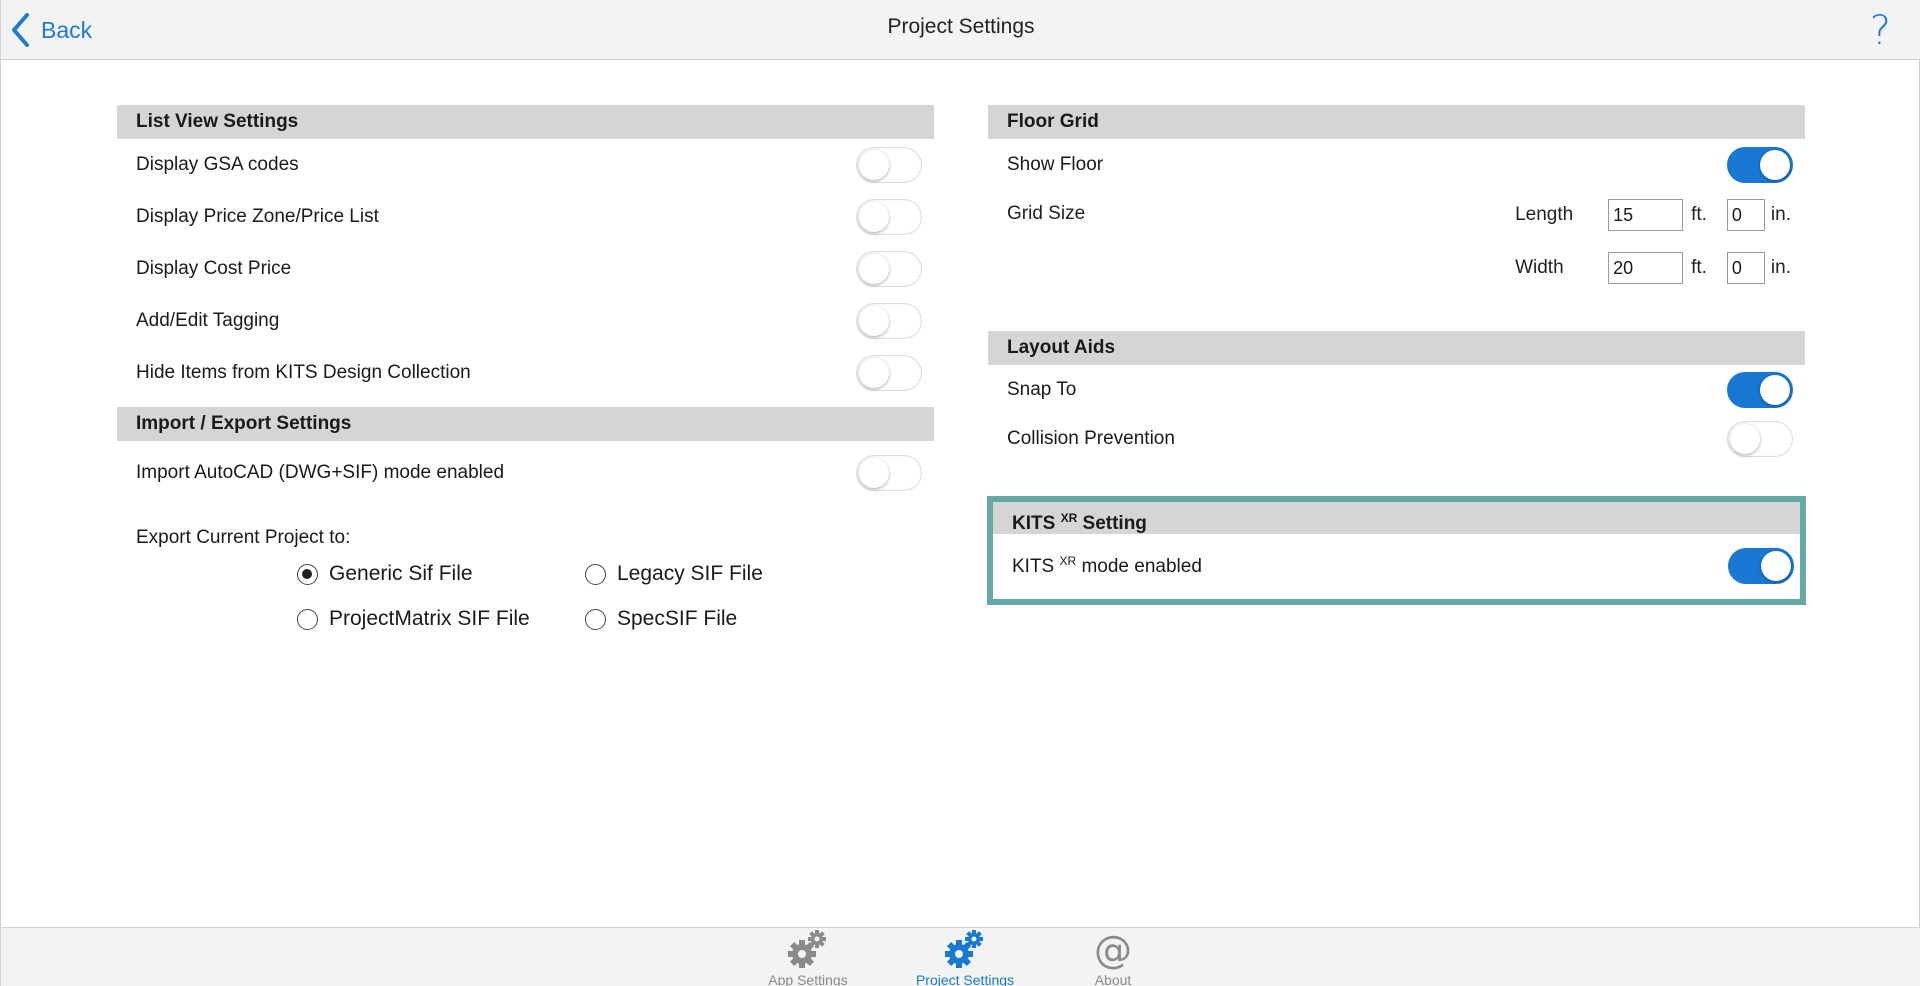 This screenshot has height=986, width=1920. What do you see at coordinates (961, 26) in the screenshot?
I see `page-title: Project Settings` at bounding box center [961, 26].